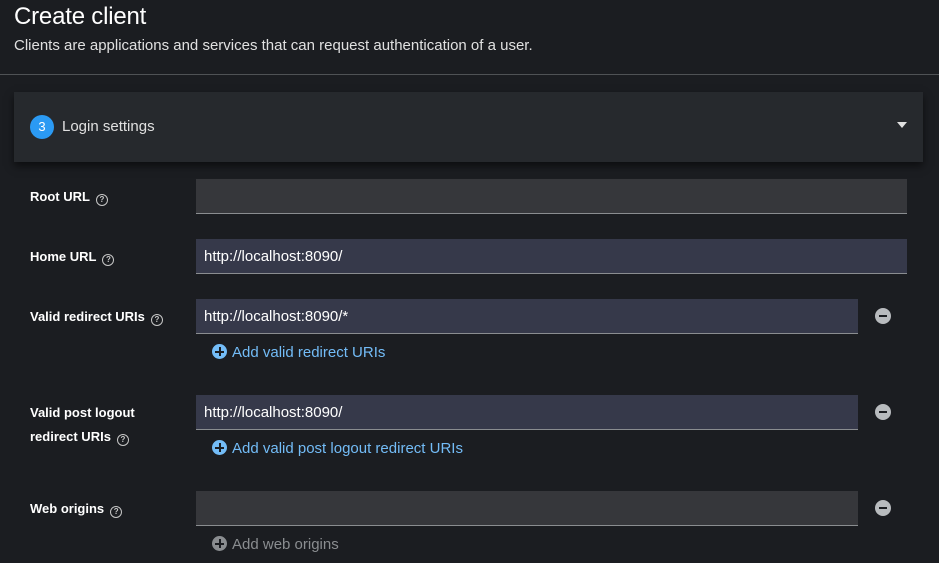  I want to click on add-valid-post-logout-uris-link: Add valid post logout redirect URIs, so click(337, 448).